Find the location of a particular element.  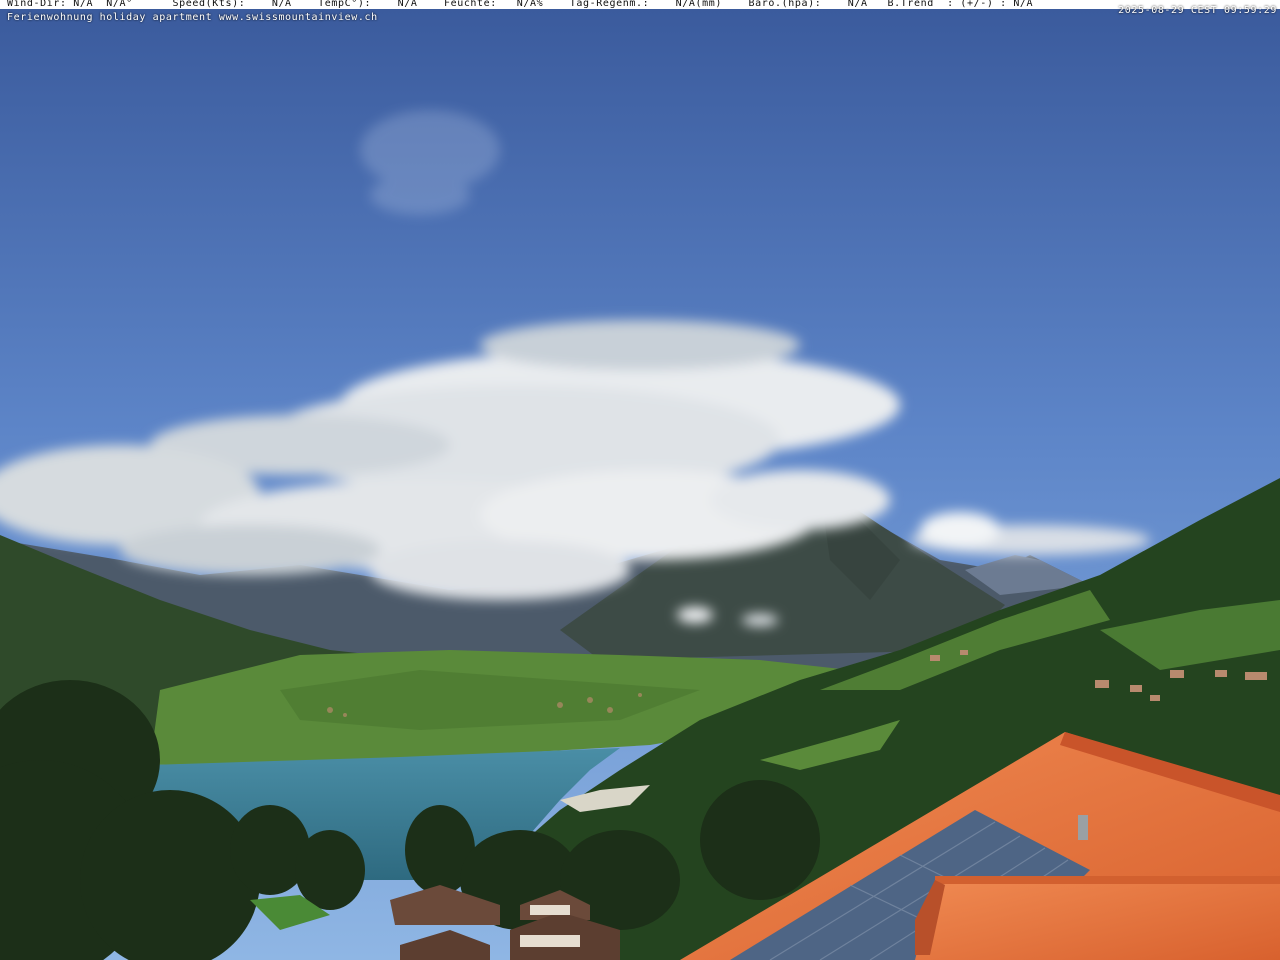

timestamp-label: 2025-08-29 CEST 09:59:29 is located at coordinates (1197, 10).